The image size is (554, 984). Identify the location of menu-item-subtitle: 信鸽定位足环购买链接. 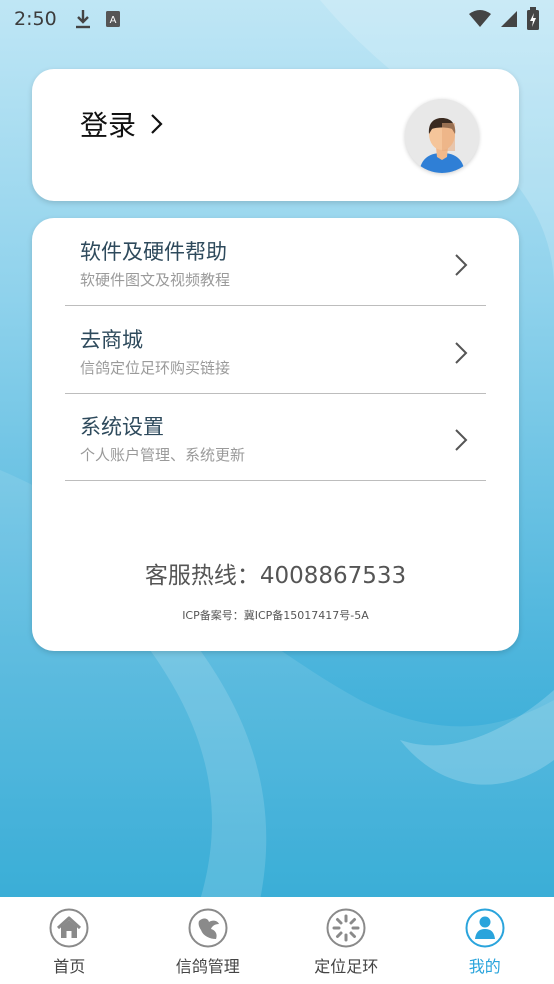
(155, 368).